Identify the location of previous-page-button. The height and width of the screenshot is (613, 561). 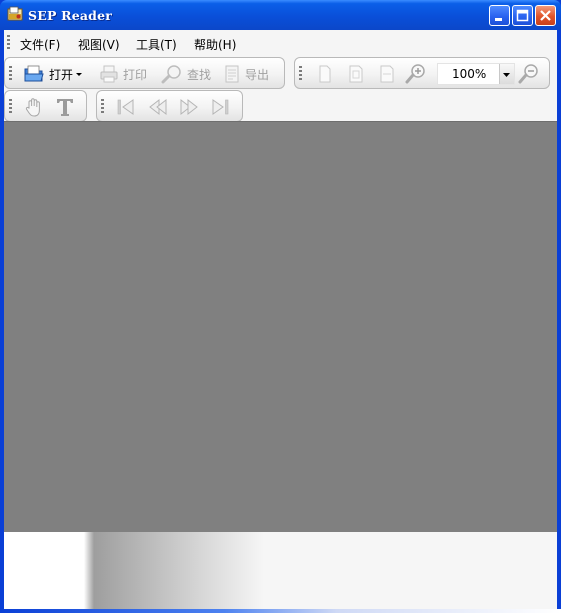
(158, 107).